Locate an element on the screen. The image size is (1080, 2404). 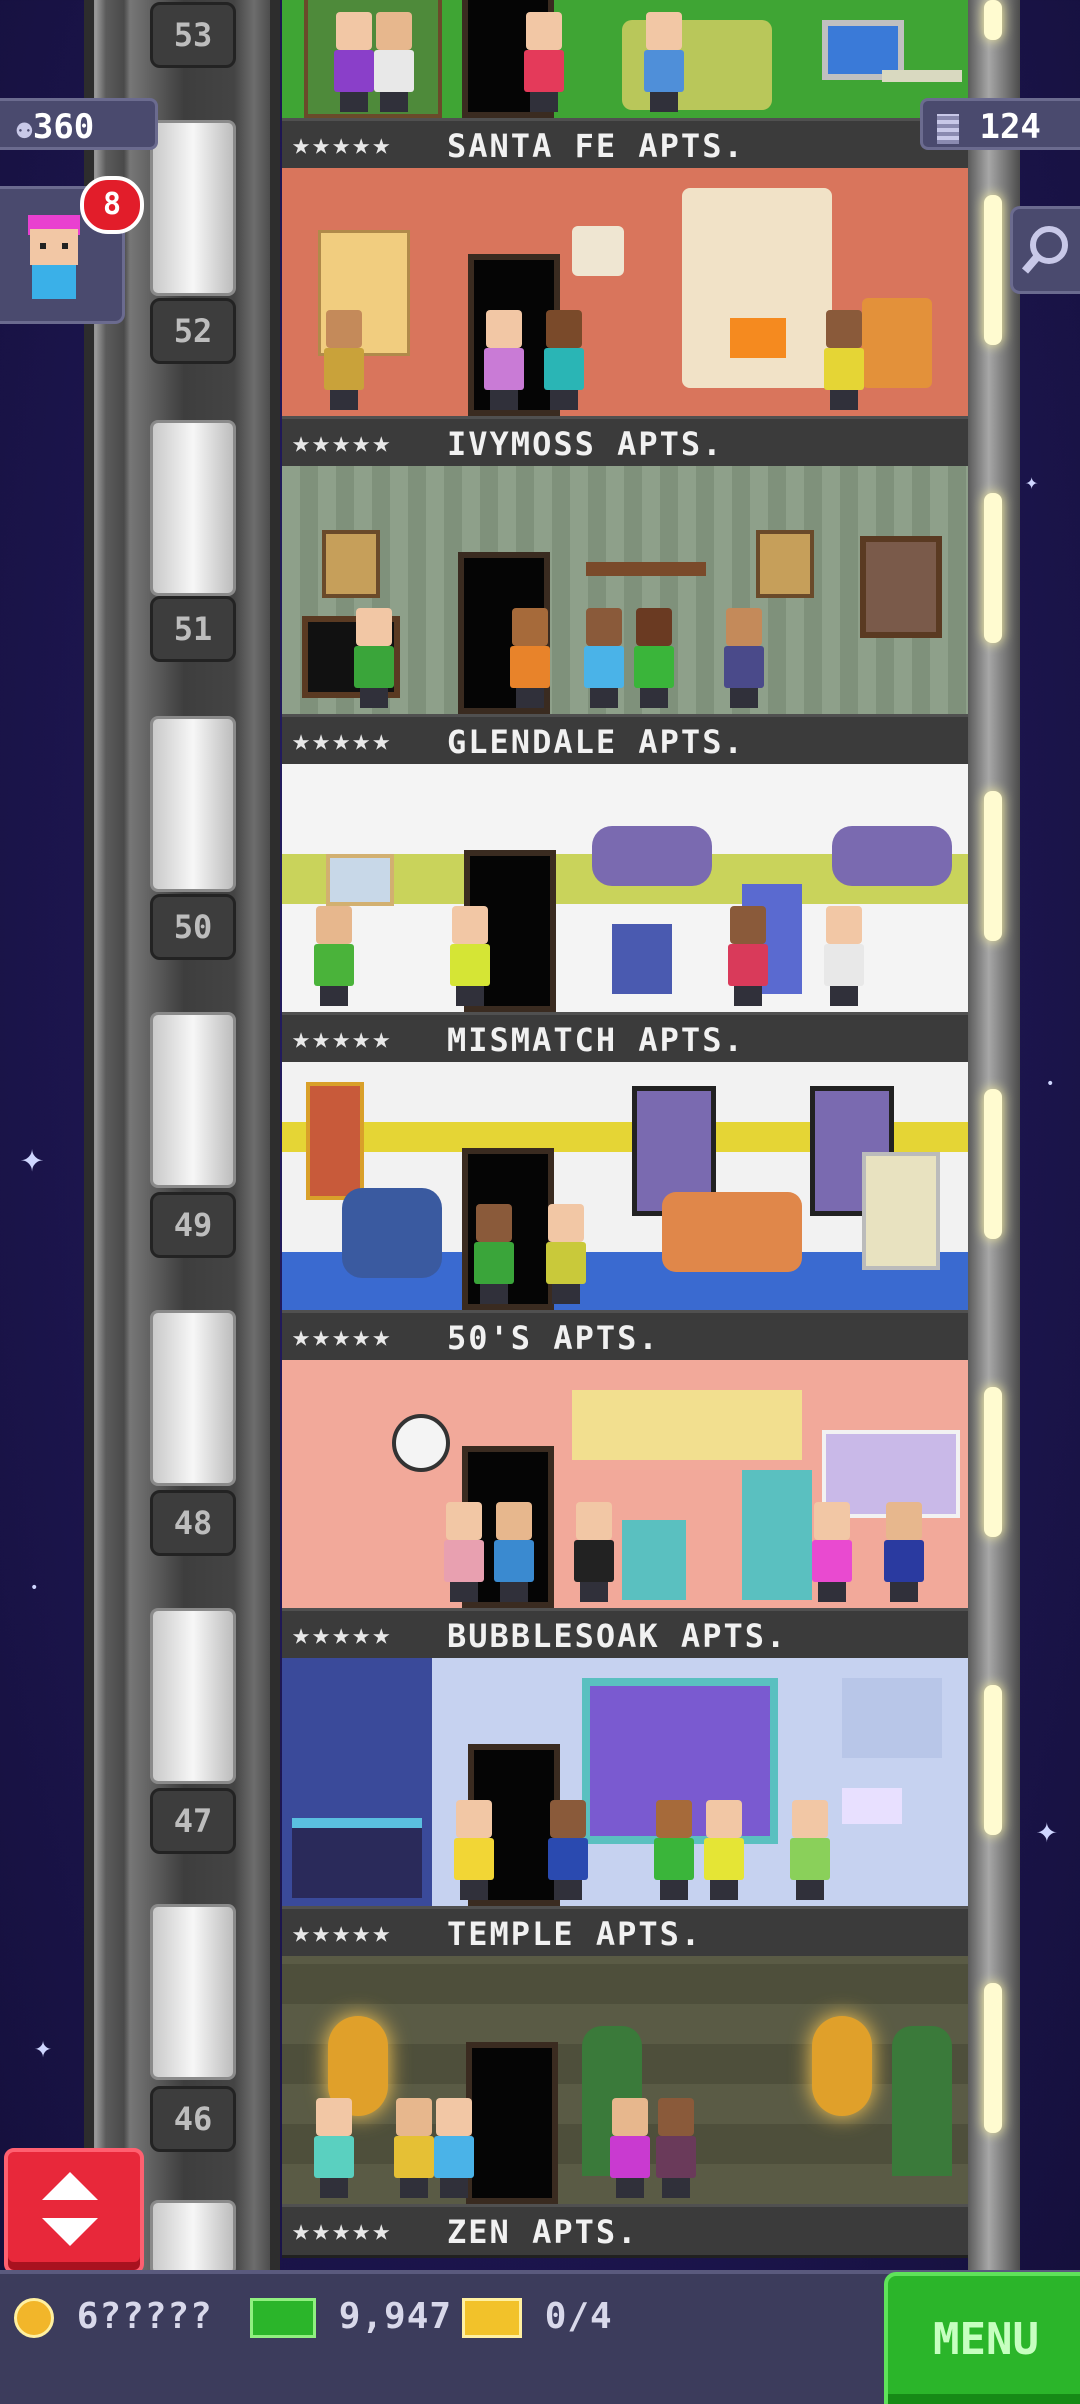
visitor-notification-badge: 8 is located at coordinates (112, 205).